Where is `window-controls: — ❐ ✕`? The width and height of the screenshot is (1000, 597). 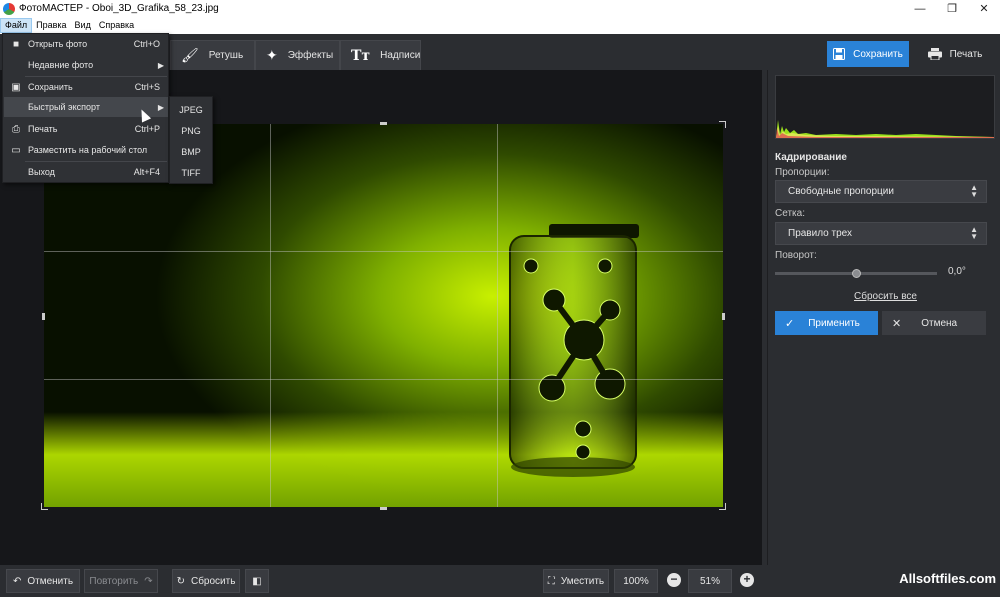
window-controls: — ❐ ✕ is located at coordinates (952, 8).